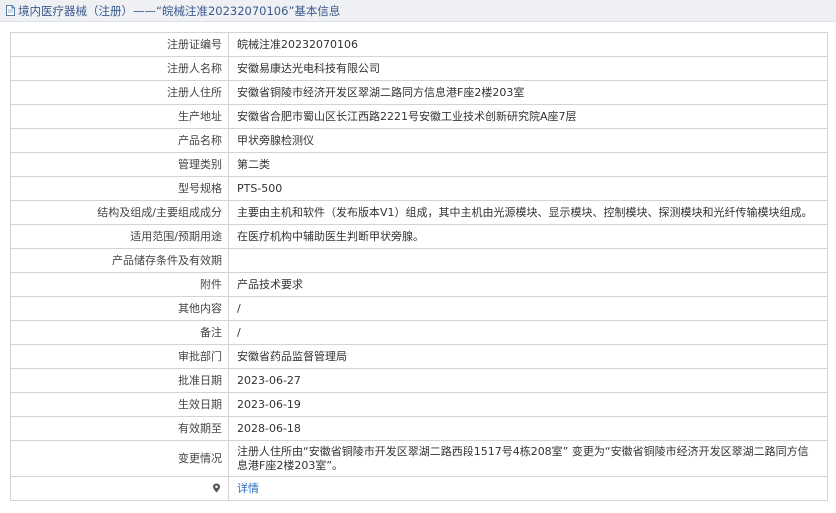  Describe the element at coordinates (528, 488) in the screenshot. I see `detail-value-cell: 详情` at that location.